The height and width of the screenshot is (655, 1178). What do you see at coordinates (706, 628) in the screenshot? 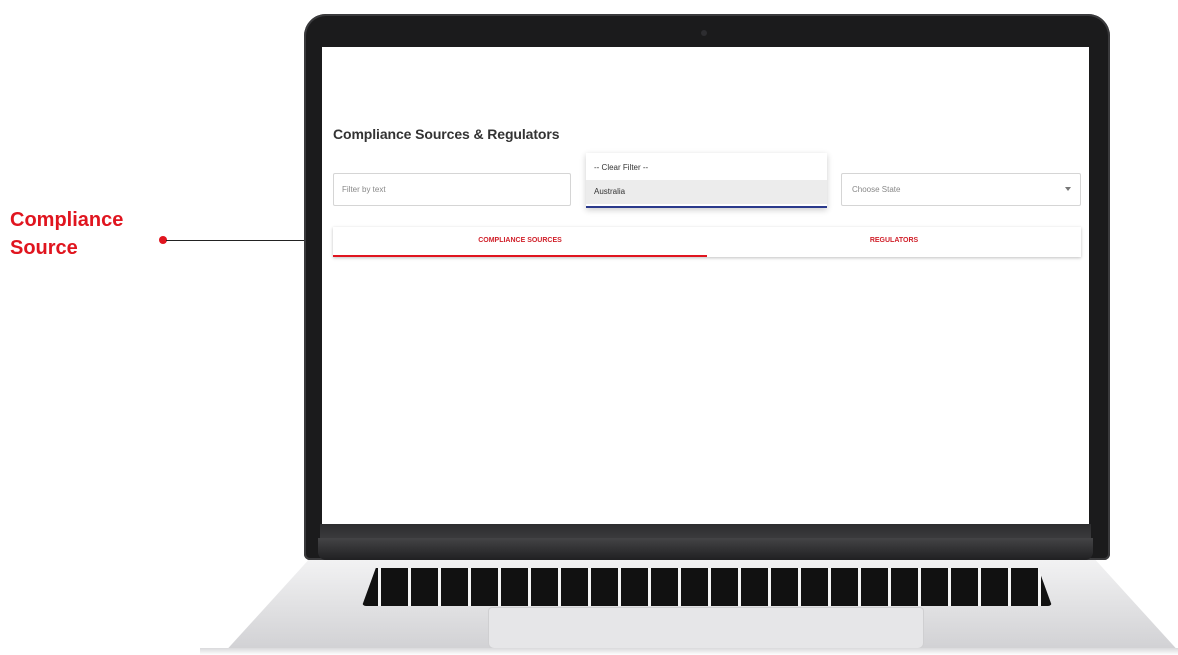
I see `trackpad` at bounding box center [706, 628].